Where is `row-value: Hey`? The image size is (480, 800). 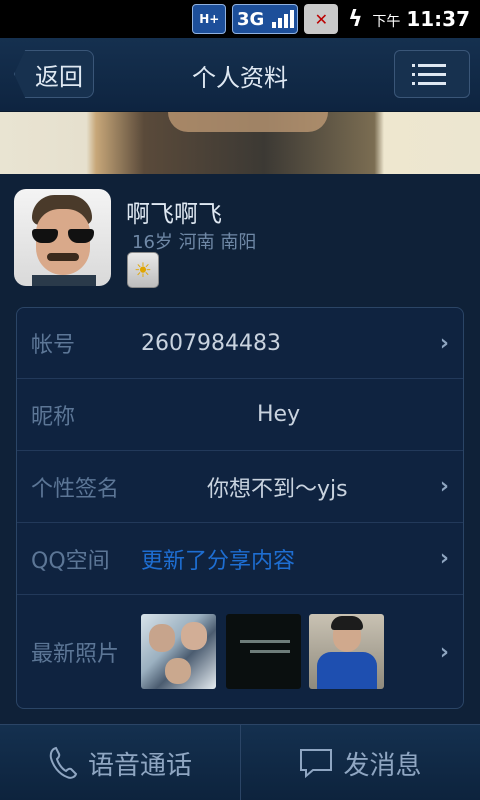
row-value: Hey is located at coordinates (279, 414).